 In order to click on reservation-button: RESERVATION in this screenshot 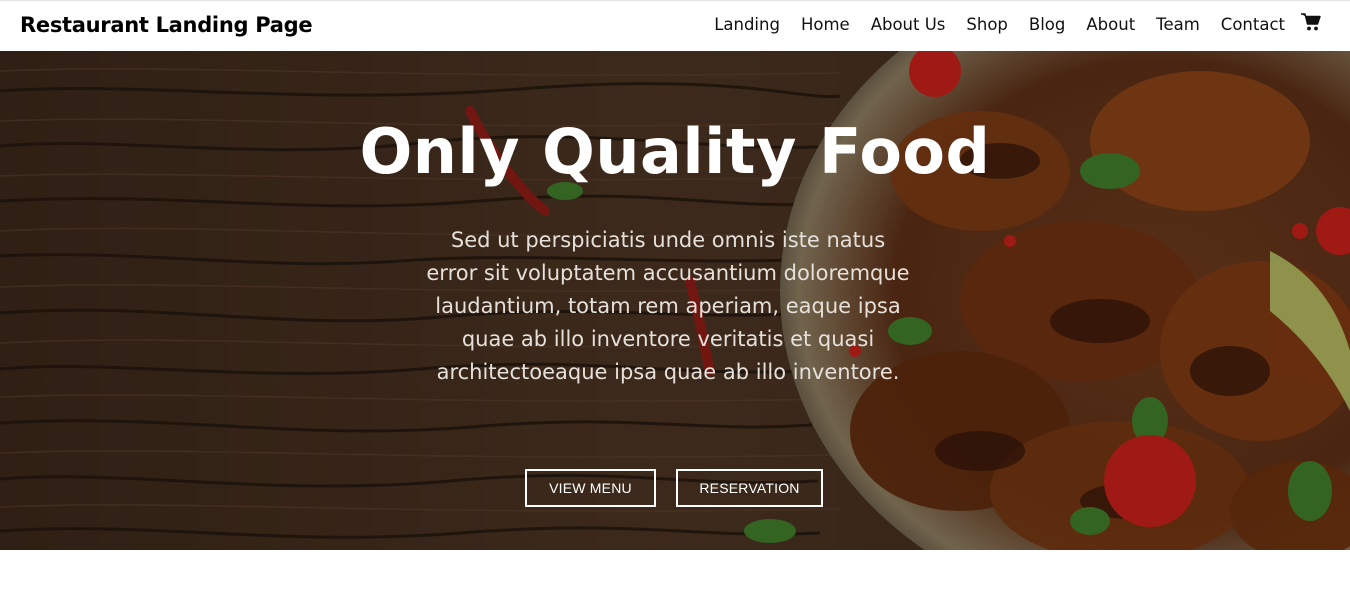, I will do `click(749, 488)`.